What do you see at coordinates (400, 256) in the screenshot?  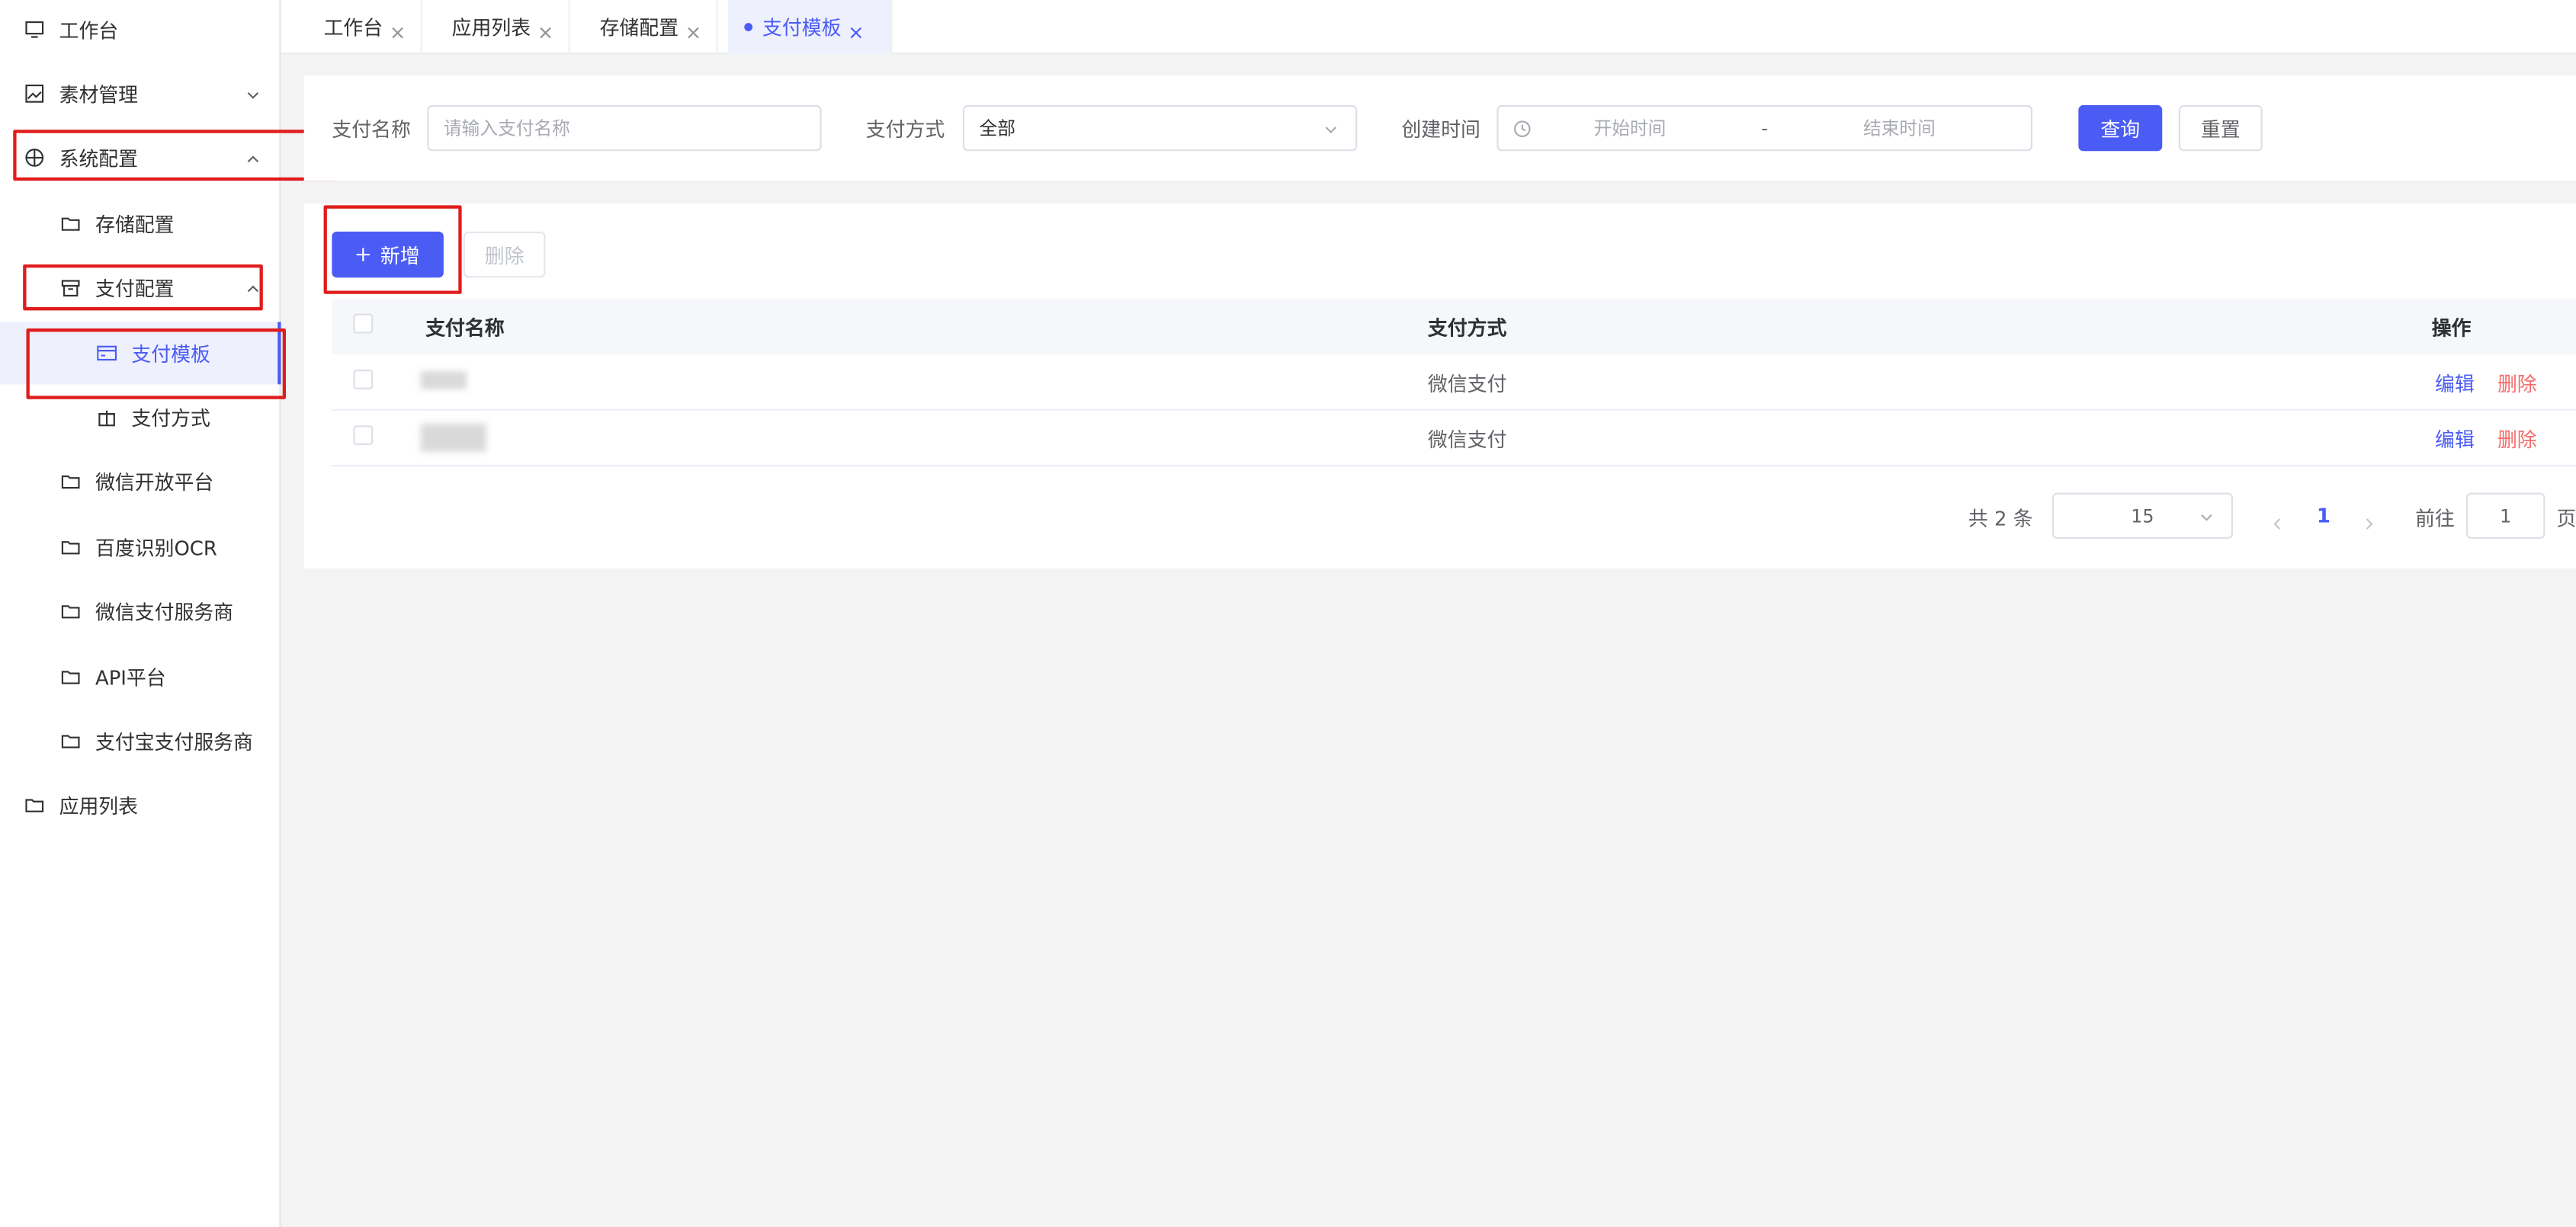 I see `add-button-label: 新增` at bounding box center [400, 256].